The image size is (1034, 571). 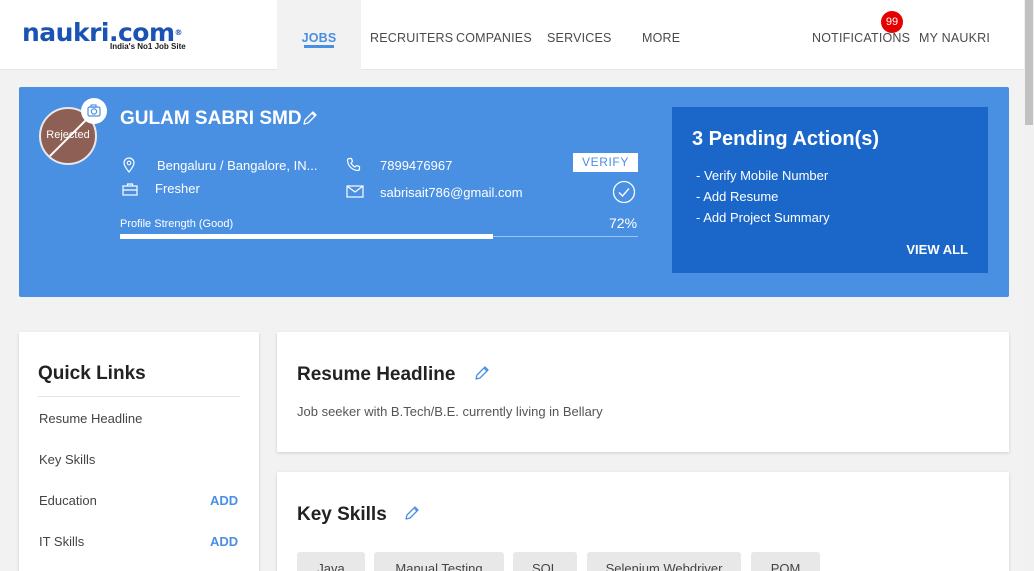 I want to click on active-nav-underline, so click(x=319, y=46).